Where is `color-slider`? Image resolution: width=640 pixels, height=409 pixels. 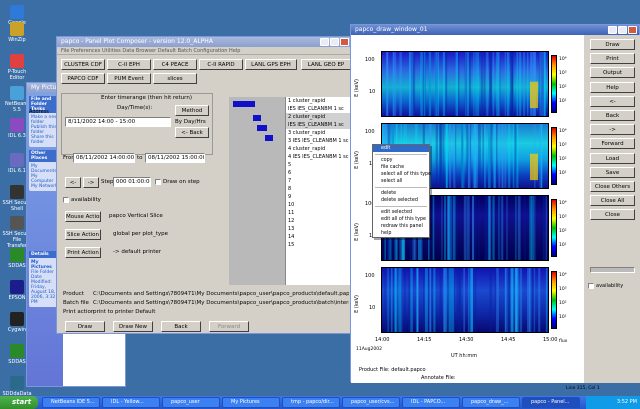
color-slider is located at coordinates (612, 270).